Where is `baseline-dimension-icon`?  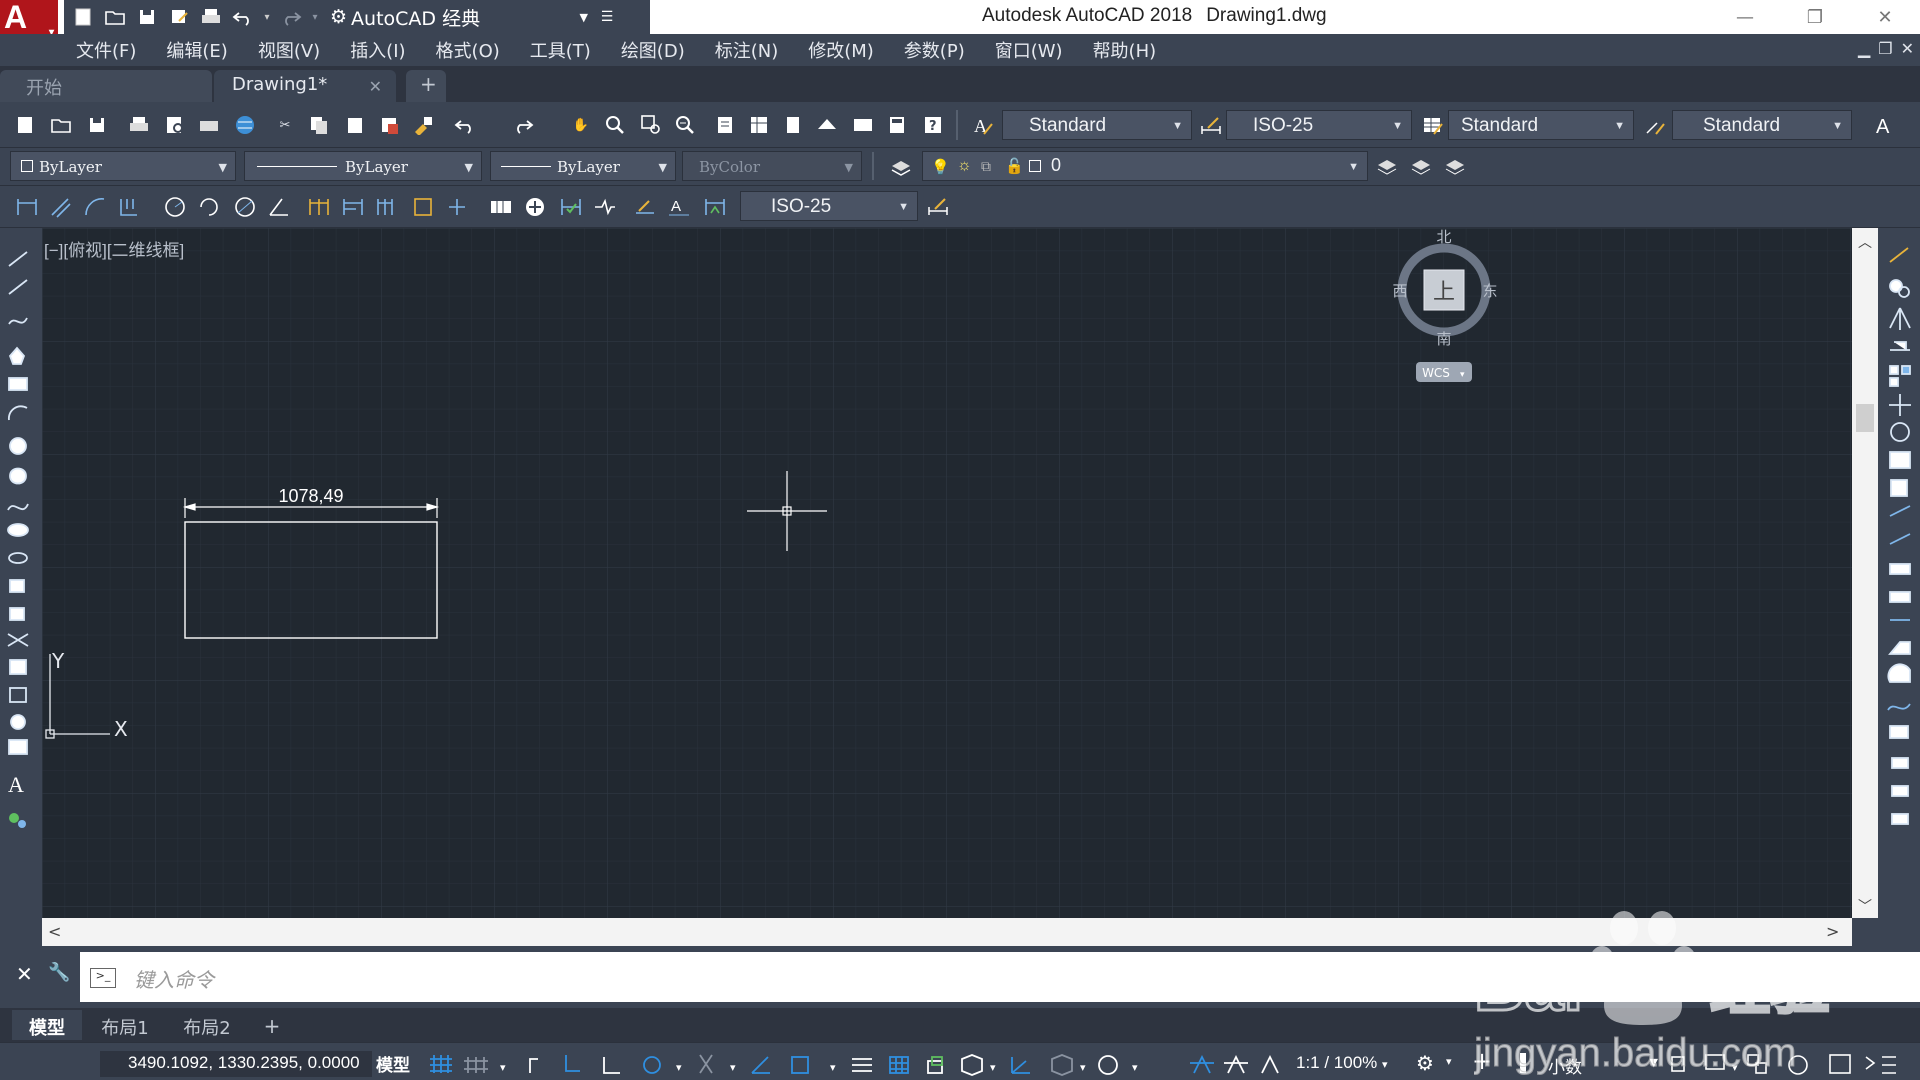
baseline-dimension-icon is located at coordinates (353, 207).